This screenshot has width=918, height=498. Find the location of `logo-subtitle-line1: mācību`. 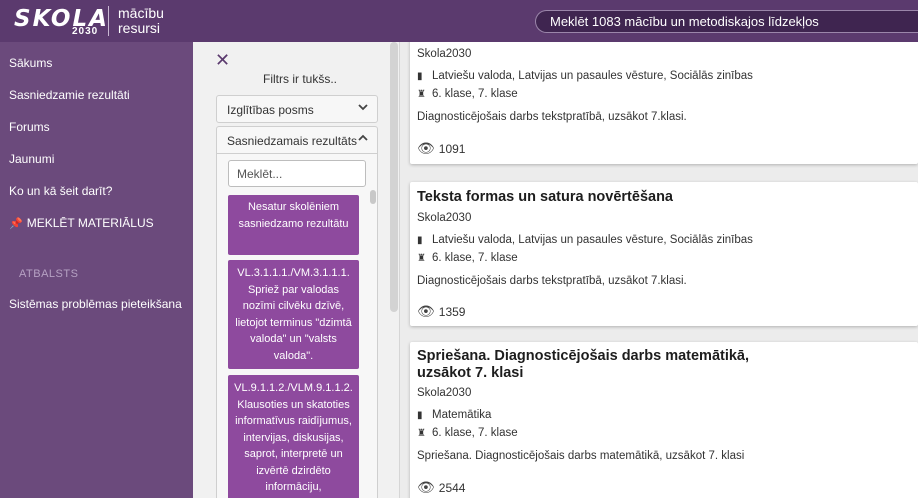

logo-subtitle-line1: mācību is located at coordinates (141, 13).